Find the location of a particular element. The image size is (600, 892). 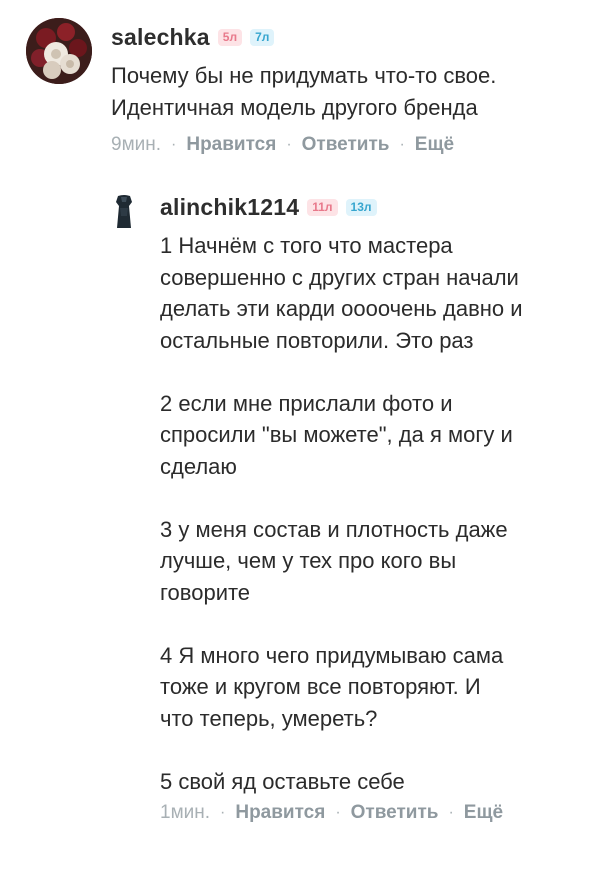

comment-header: alinchik1214 11л 13л is located at coordinates (268, 207).